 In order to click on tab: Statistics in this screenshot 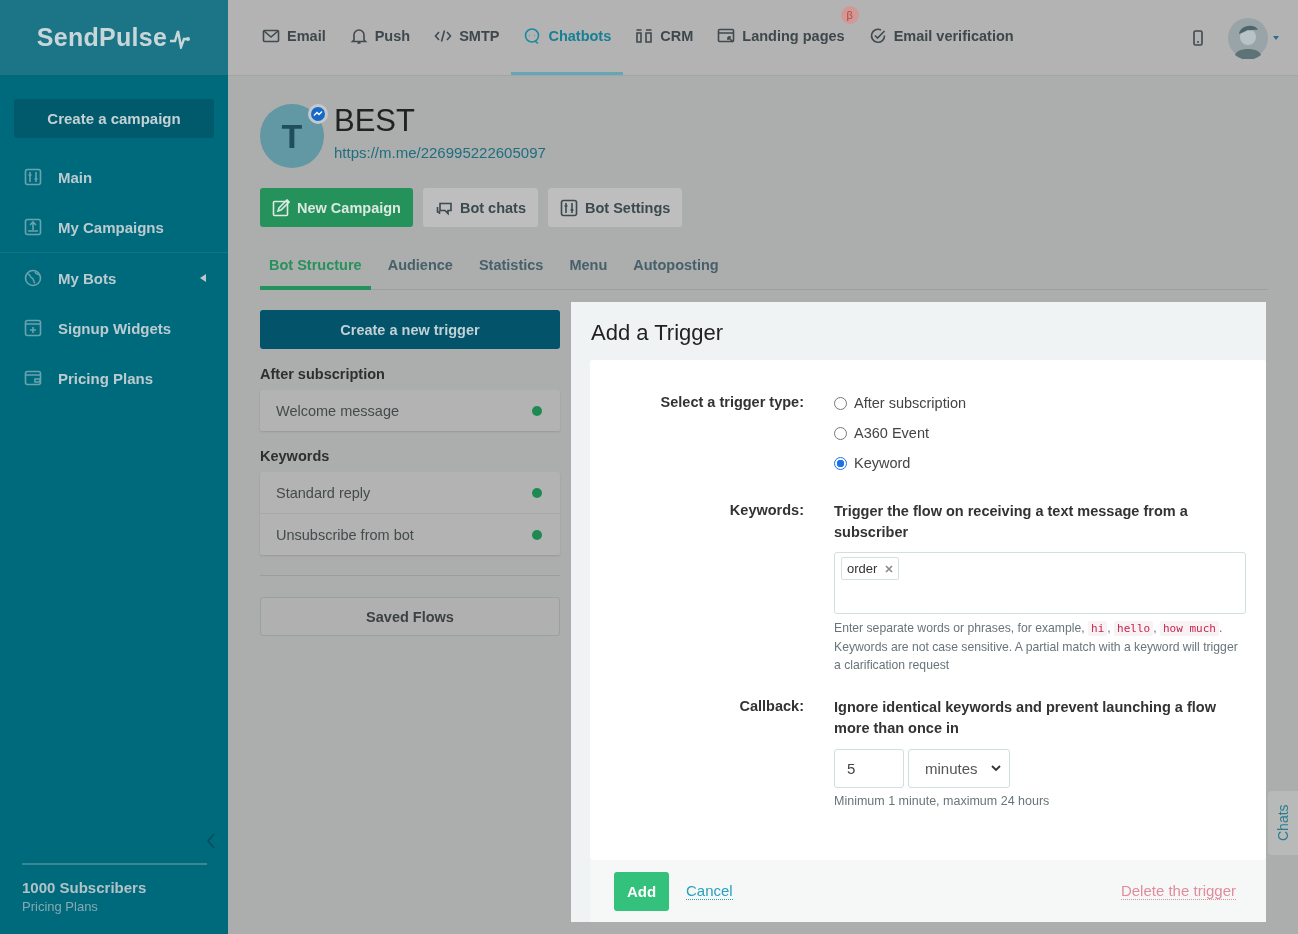, I will do `click(511, 268)`.